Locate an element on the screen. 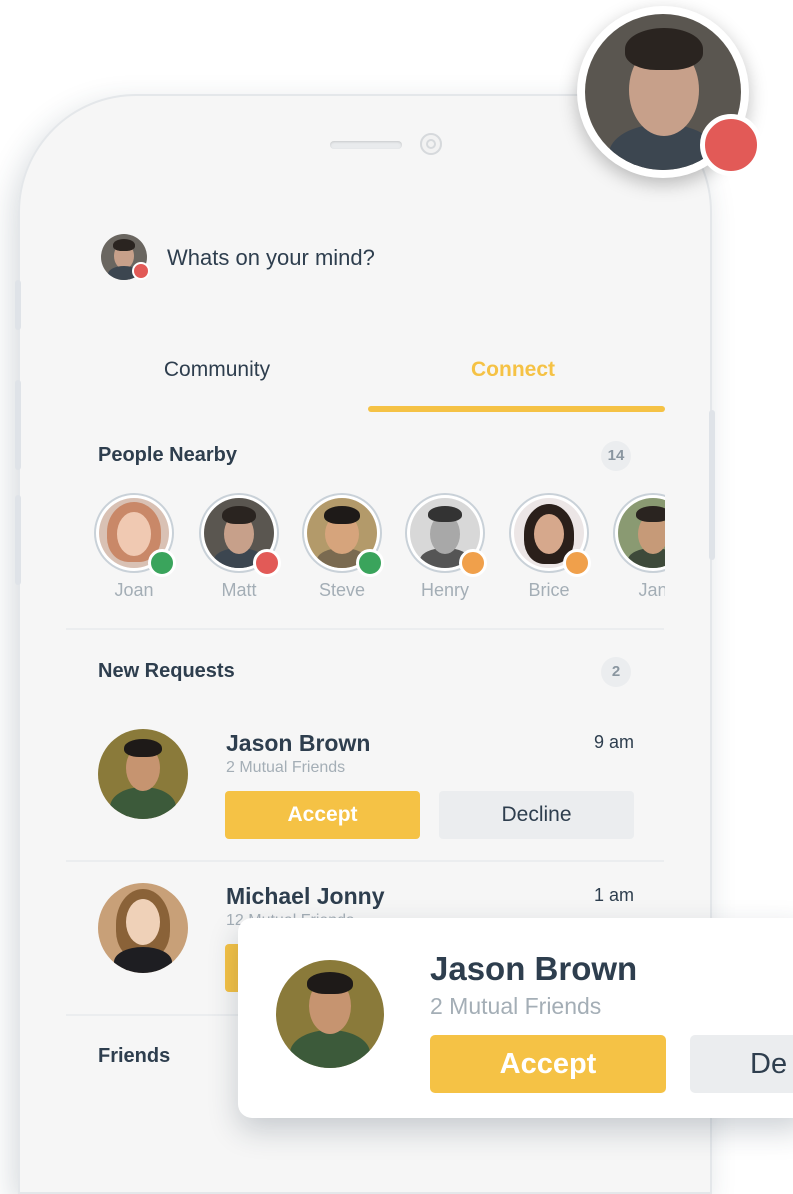 This screenshot has width=793, height=1194. friend-request-card-popup: Jason Brown 2 Mutual Friends Accept De is located at coordinates (515, 1018).